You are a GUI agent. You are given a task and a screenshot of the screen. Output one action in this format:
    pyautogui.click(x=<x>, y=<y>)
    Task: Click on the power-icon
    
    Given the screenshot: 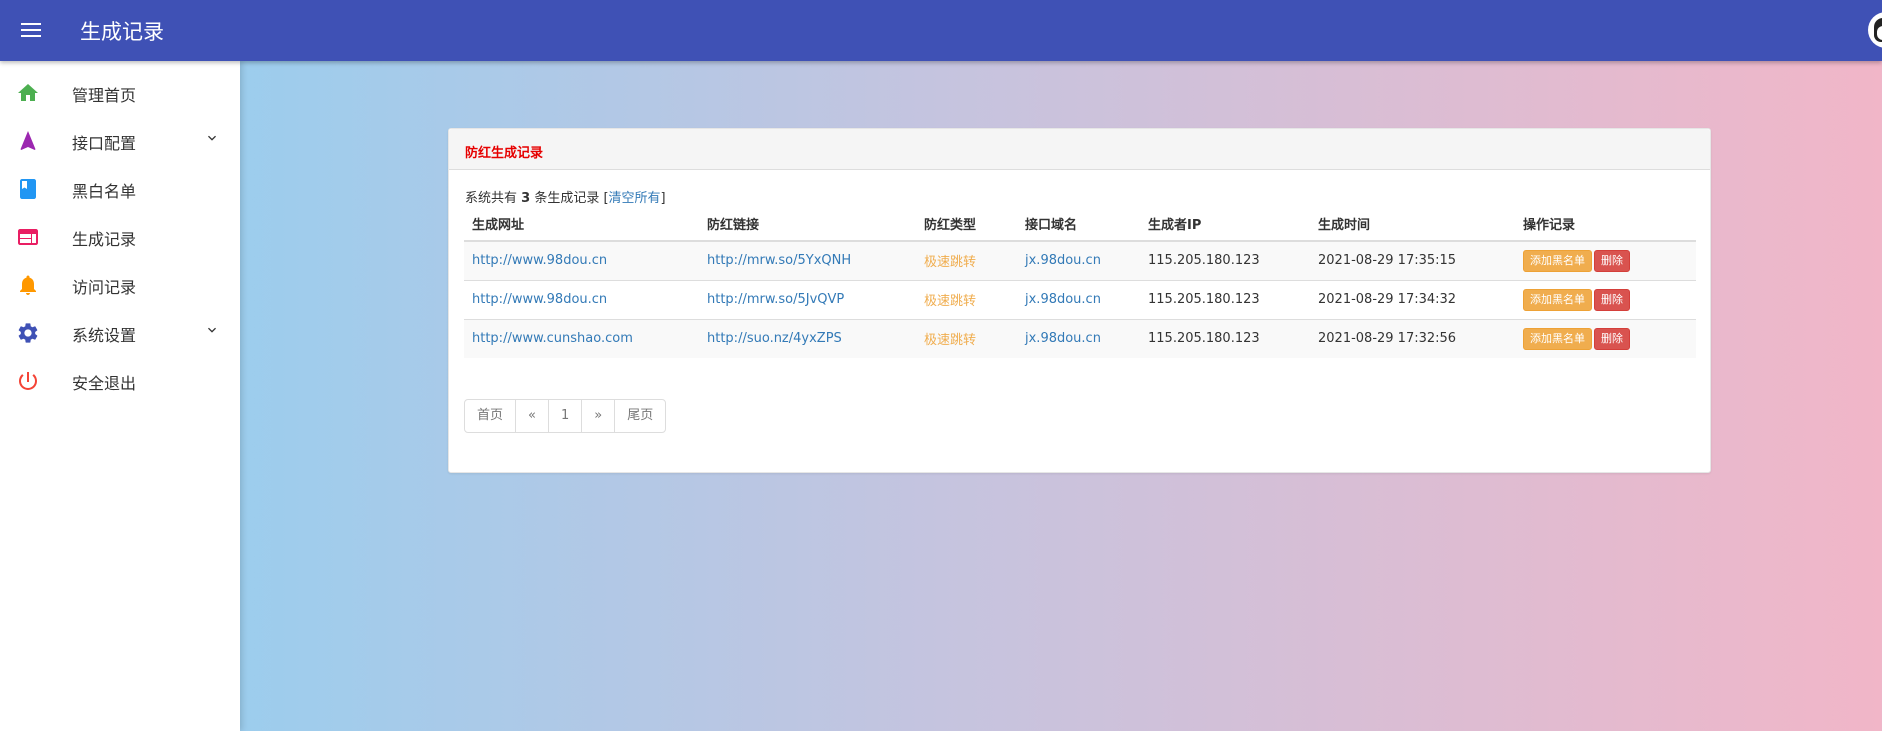 What is the action you would take?
    pyautogui.click(x=27, y=381)
    